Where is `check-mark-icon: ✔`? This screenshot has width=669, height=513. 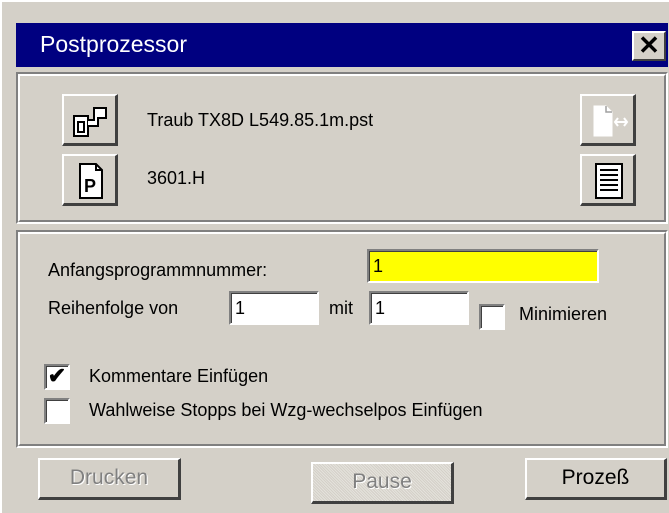
check-mark-icon: ✔ is located at coordinates (57, 375).